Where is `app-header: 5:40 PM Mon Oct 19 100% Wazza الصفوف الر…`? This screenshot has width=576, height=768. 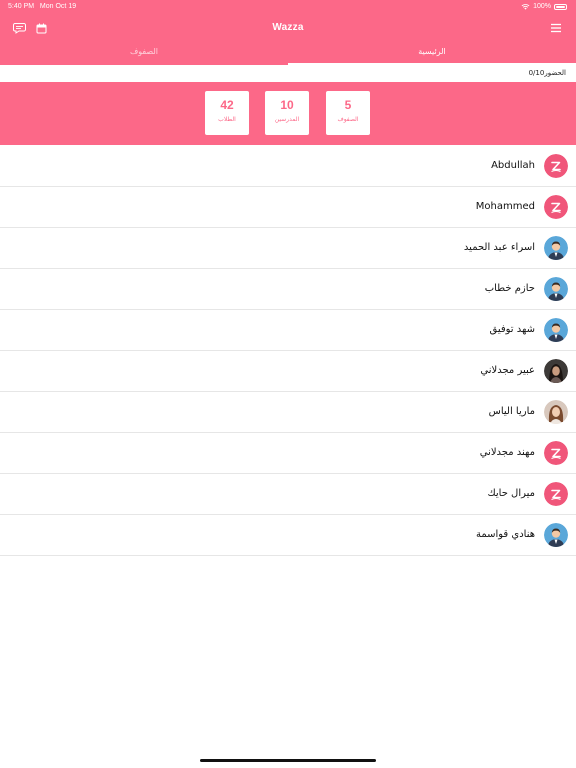
app-header: 5:40 PM Mon Oct 19 100% Wazza الصفوف الر… is located at coordinates (288, 32).